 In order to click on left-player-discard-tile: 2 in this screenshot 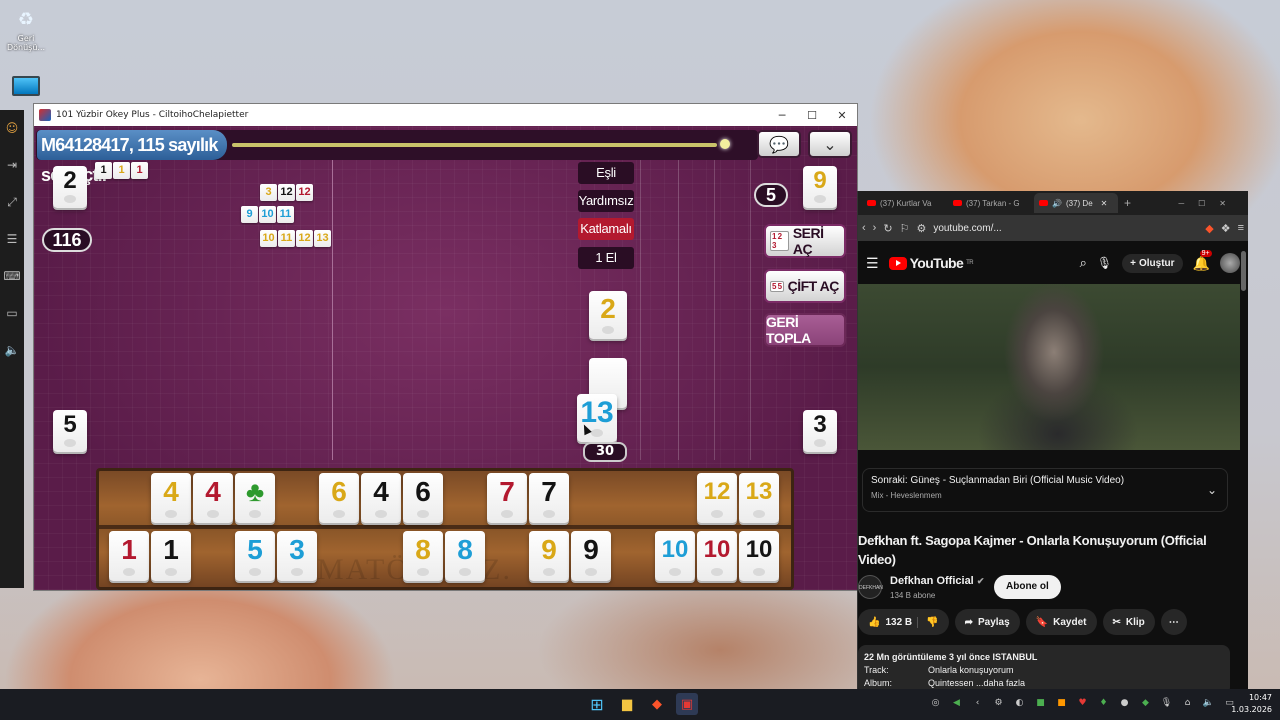, I will do `click(70, 187)`.